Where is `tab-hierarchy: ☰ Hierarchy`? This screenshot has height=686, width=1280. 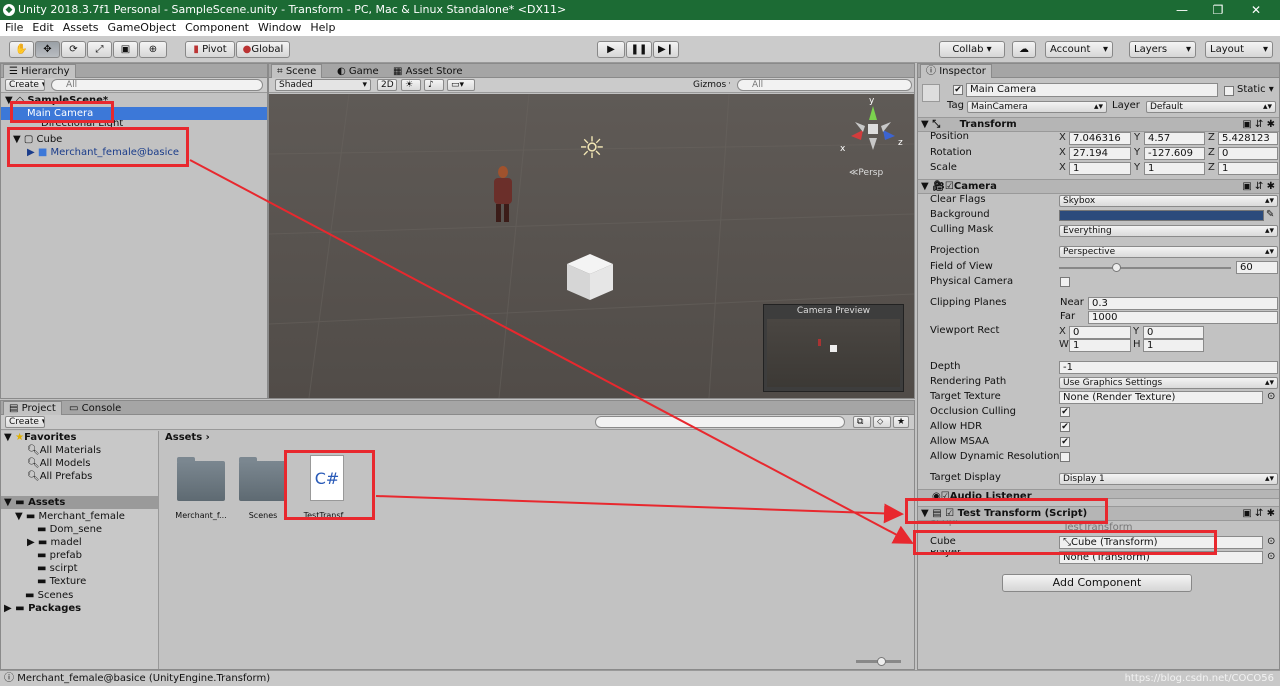 tab-hierarchy: ☰ Hierarchy is located at coordinates (39, 71).